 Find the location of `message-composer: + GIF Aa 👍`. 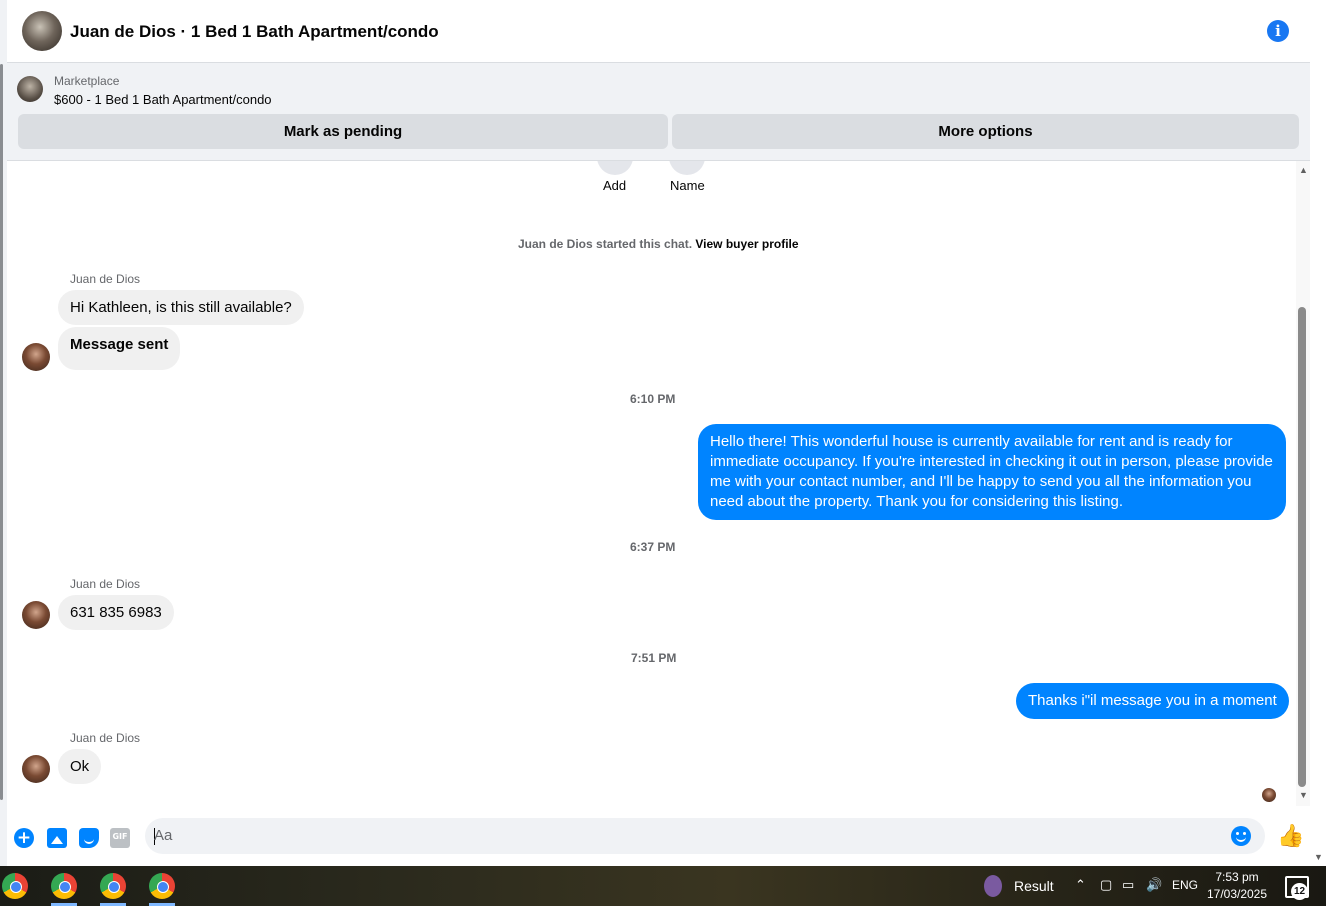

message-composer: + GIF Aa 👍 is located at coordinates (658, 836).